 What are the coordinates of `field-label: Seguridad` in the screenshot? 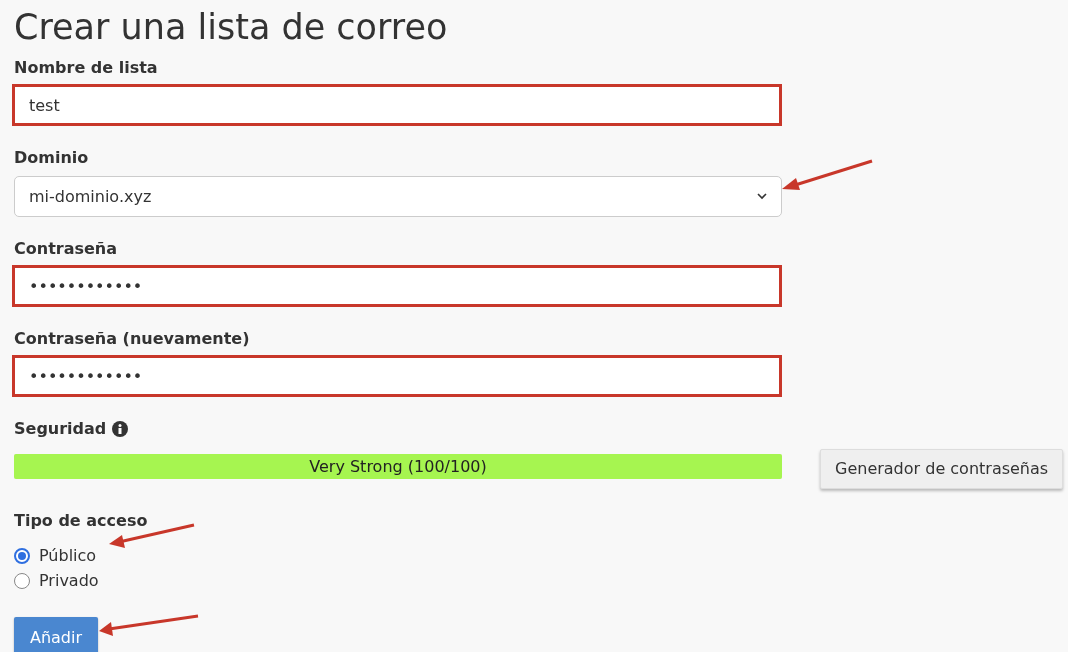 It's located at (60, 429).